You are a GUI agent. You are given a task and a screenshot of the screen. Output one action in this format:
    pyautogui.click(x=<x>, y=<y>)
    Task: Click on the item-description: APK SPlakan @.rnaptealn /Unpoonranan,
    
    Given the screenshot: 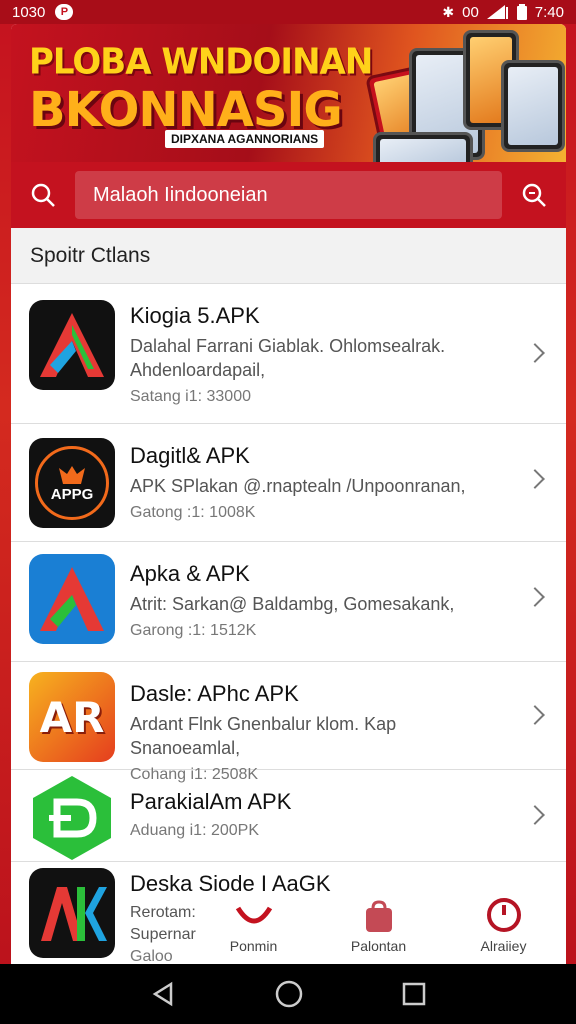 What is the action you would take?
    pyautogui.click(x=298, y=486)
    